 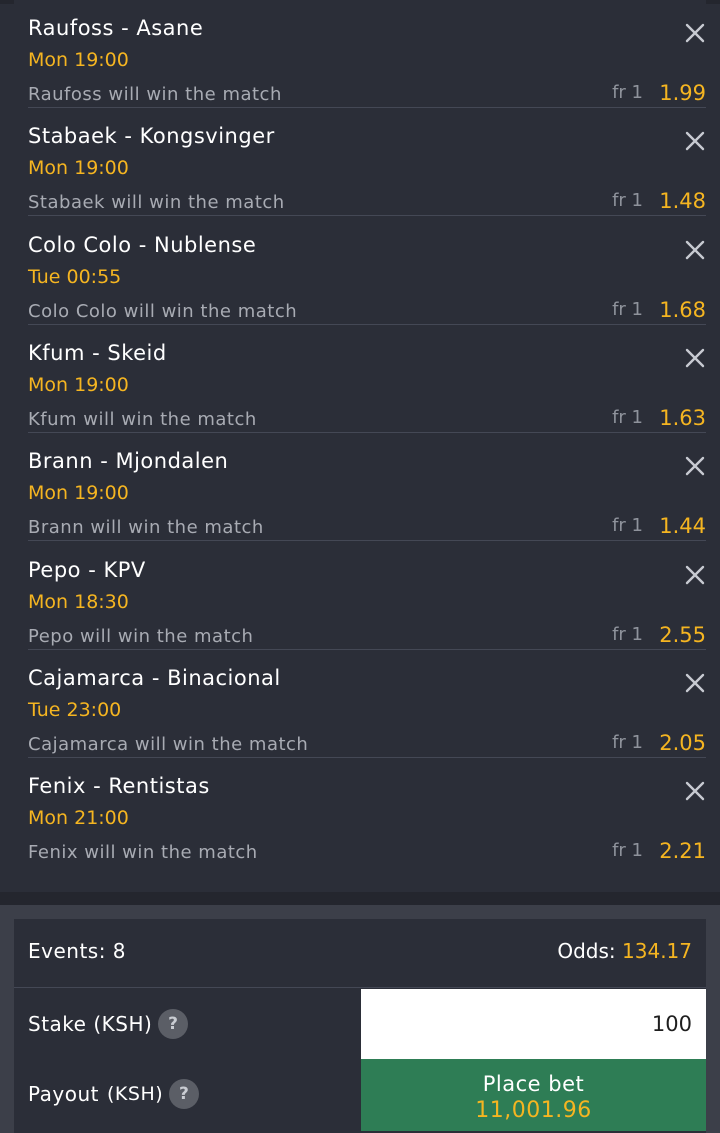 What do you see at coordinates (682, 635) in the screenshot?
I see `odds-value: 2.55` at bounding box center [682, 635].